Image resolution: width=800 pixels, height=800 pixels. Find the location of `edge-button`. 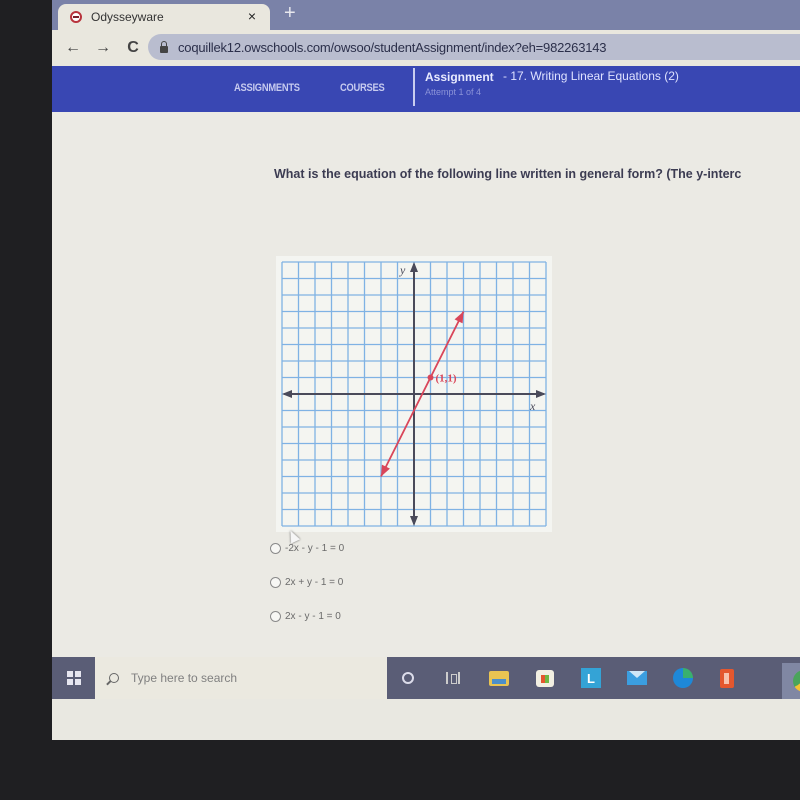

edge-button is located at coordinates (683, 678).